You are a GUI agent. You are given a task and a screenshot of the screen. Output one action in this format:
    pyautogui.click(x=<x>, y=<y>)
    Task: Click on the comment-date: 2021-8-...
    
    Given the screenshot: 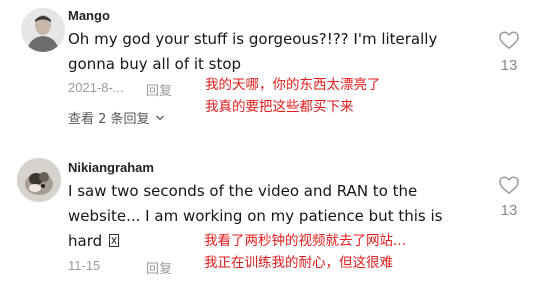 What is the action you would take?
    pyautogui.click(x=96, y=87)
    